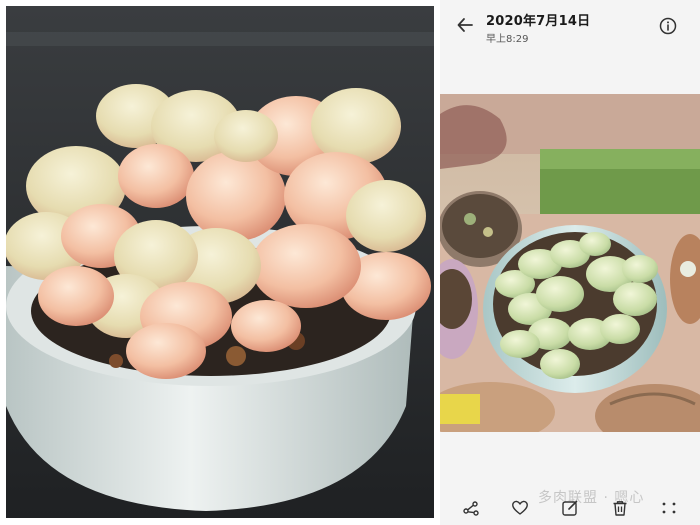 The image size is (700, 525). I want to click on more-button, so click(669, 508).